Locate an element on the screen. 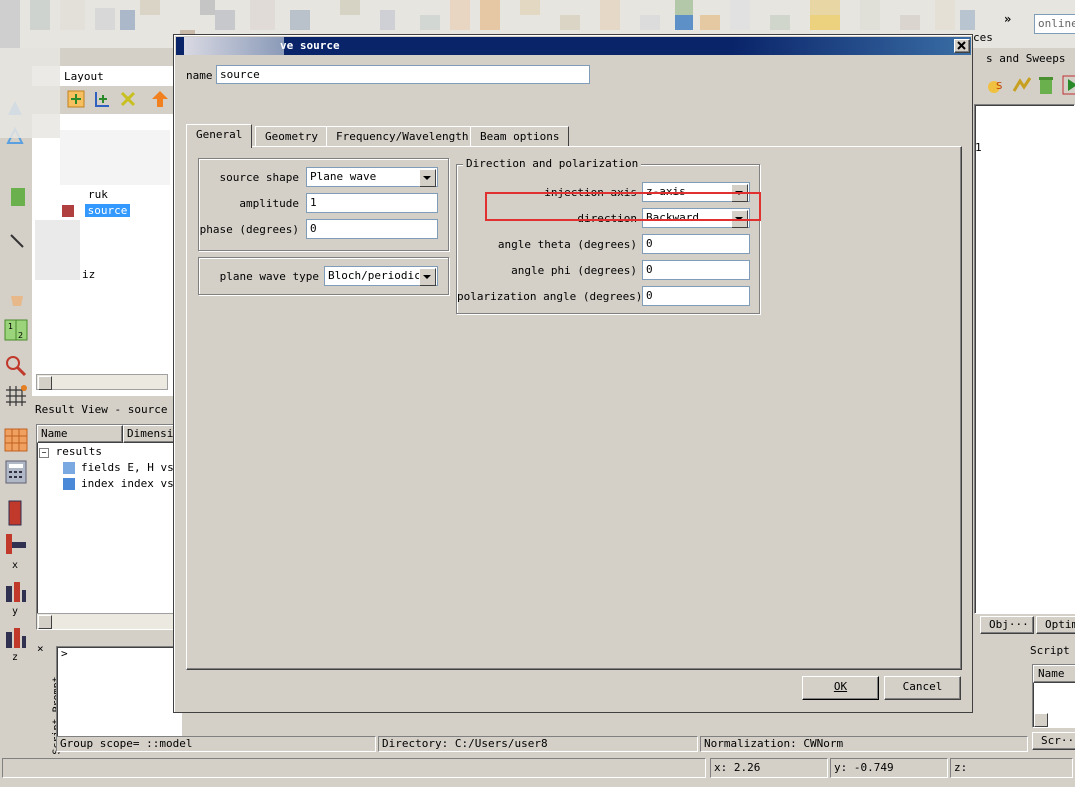 Image resolution: width=1075 pixels, height=787 pixels. script-name-col: Name is located at coordinates (1054, 674).